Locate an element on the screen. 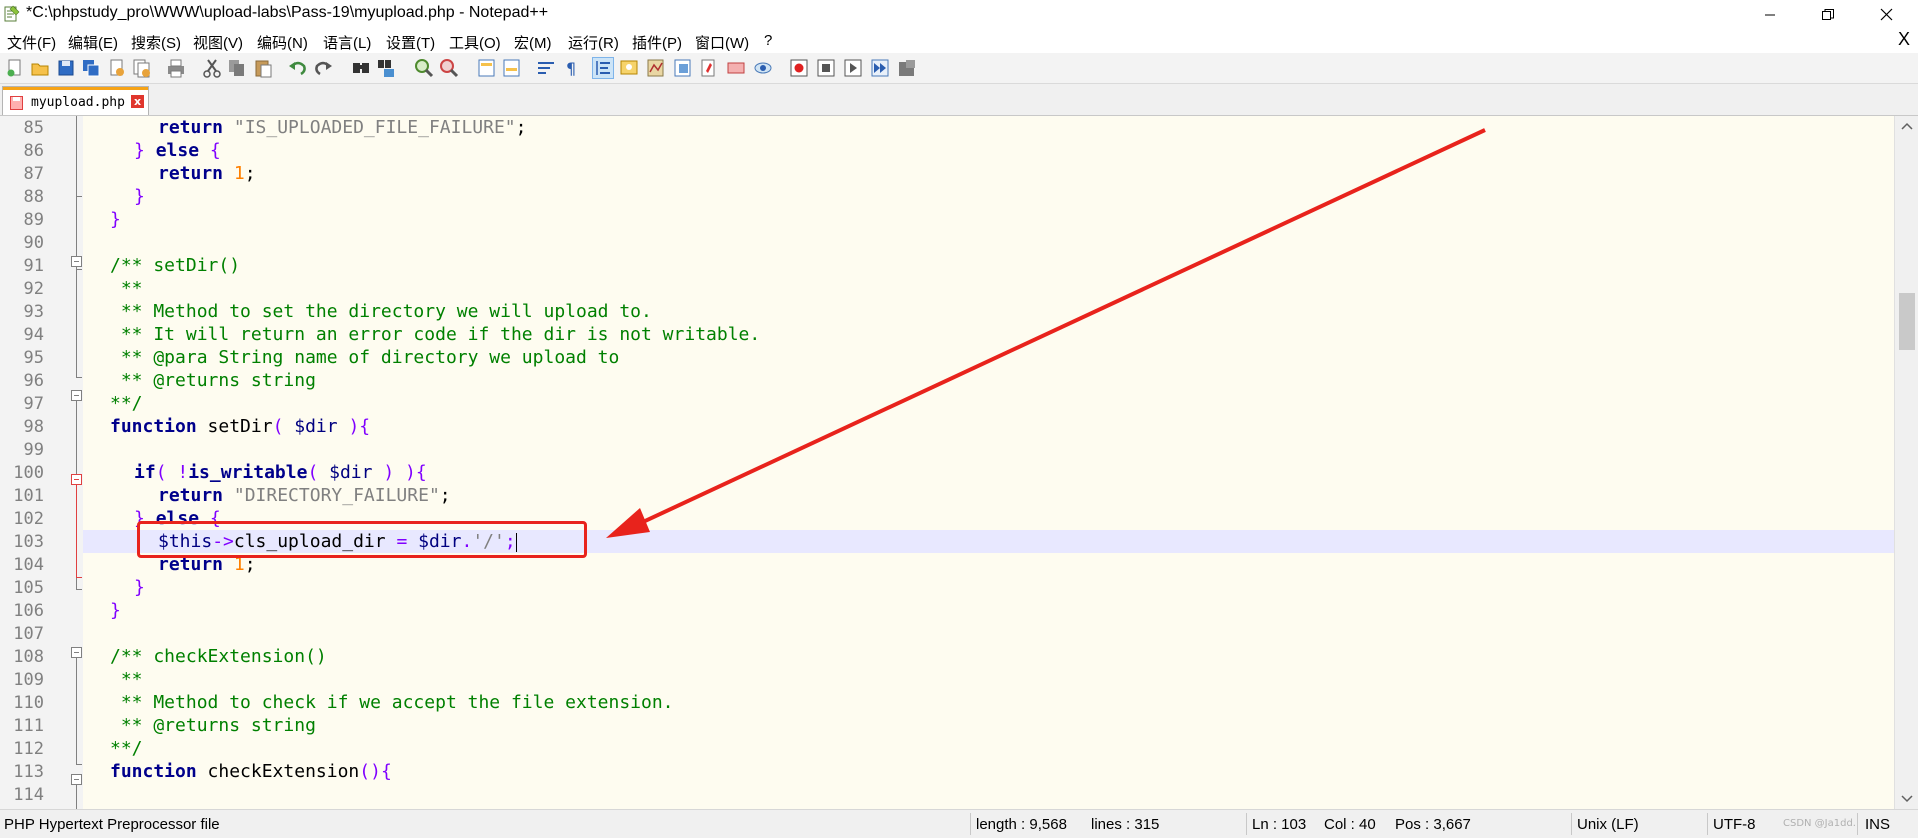 The image size is (1918, 838). undo-icon is located at coordinates (298, 68).